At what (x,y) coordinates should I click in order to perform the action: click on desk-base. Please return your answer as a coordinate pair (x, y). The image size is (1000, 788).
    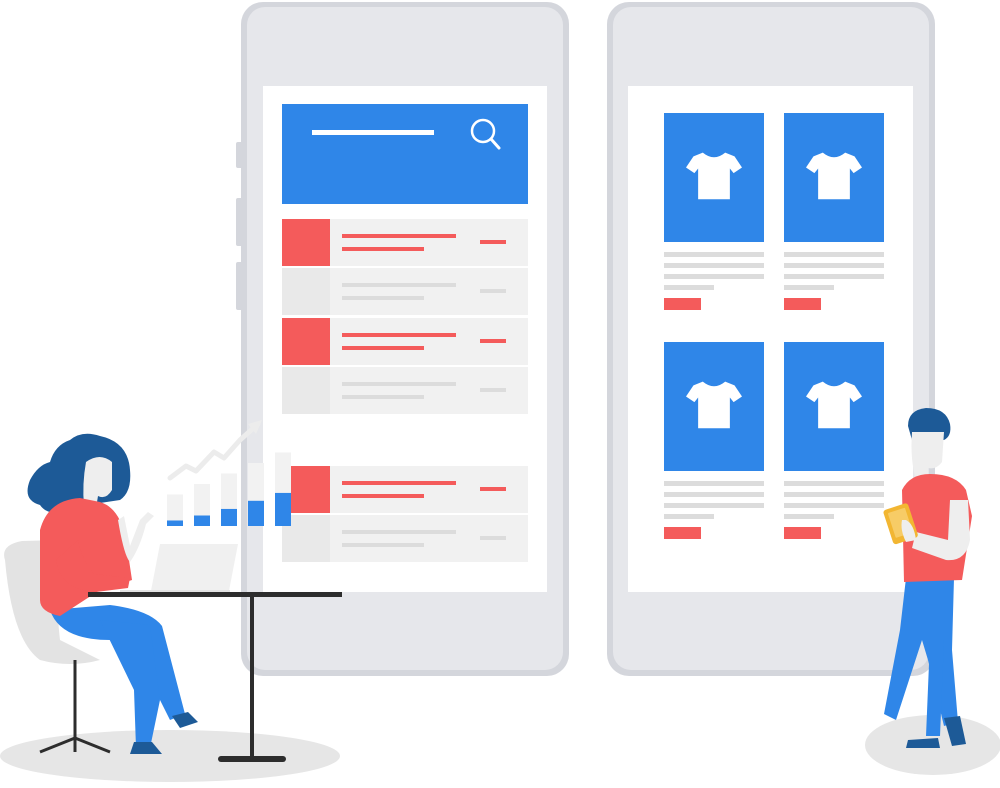
    Looking at the image, I should click on (252, 759).